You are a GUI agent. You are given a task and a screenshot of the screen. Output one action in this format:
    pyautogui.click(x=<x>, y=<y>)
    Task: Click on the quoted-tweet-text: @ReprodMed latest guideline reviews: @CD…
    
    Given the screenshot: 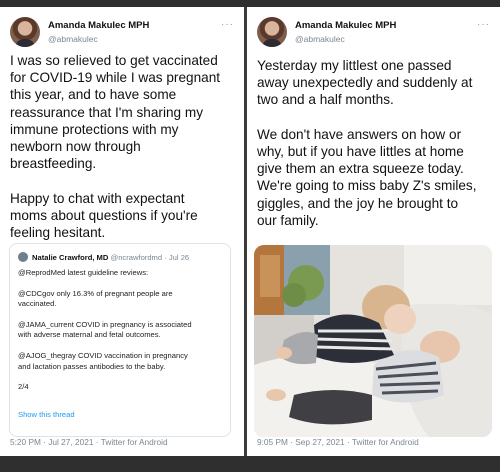 What is the action you would take?
    pyautogui.click(x=105, y=330)
    